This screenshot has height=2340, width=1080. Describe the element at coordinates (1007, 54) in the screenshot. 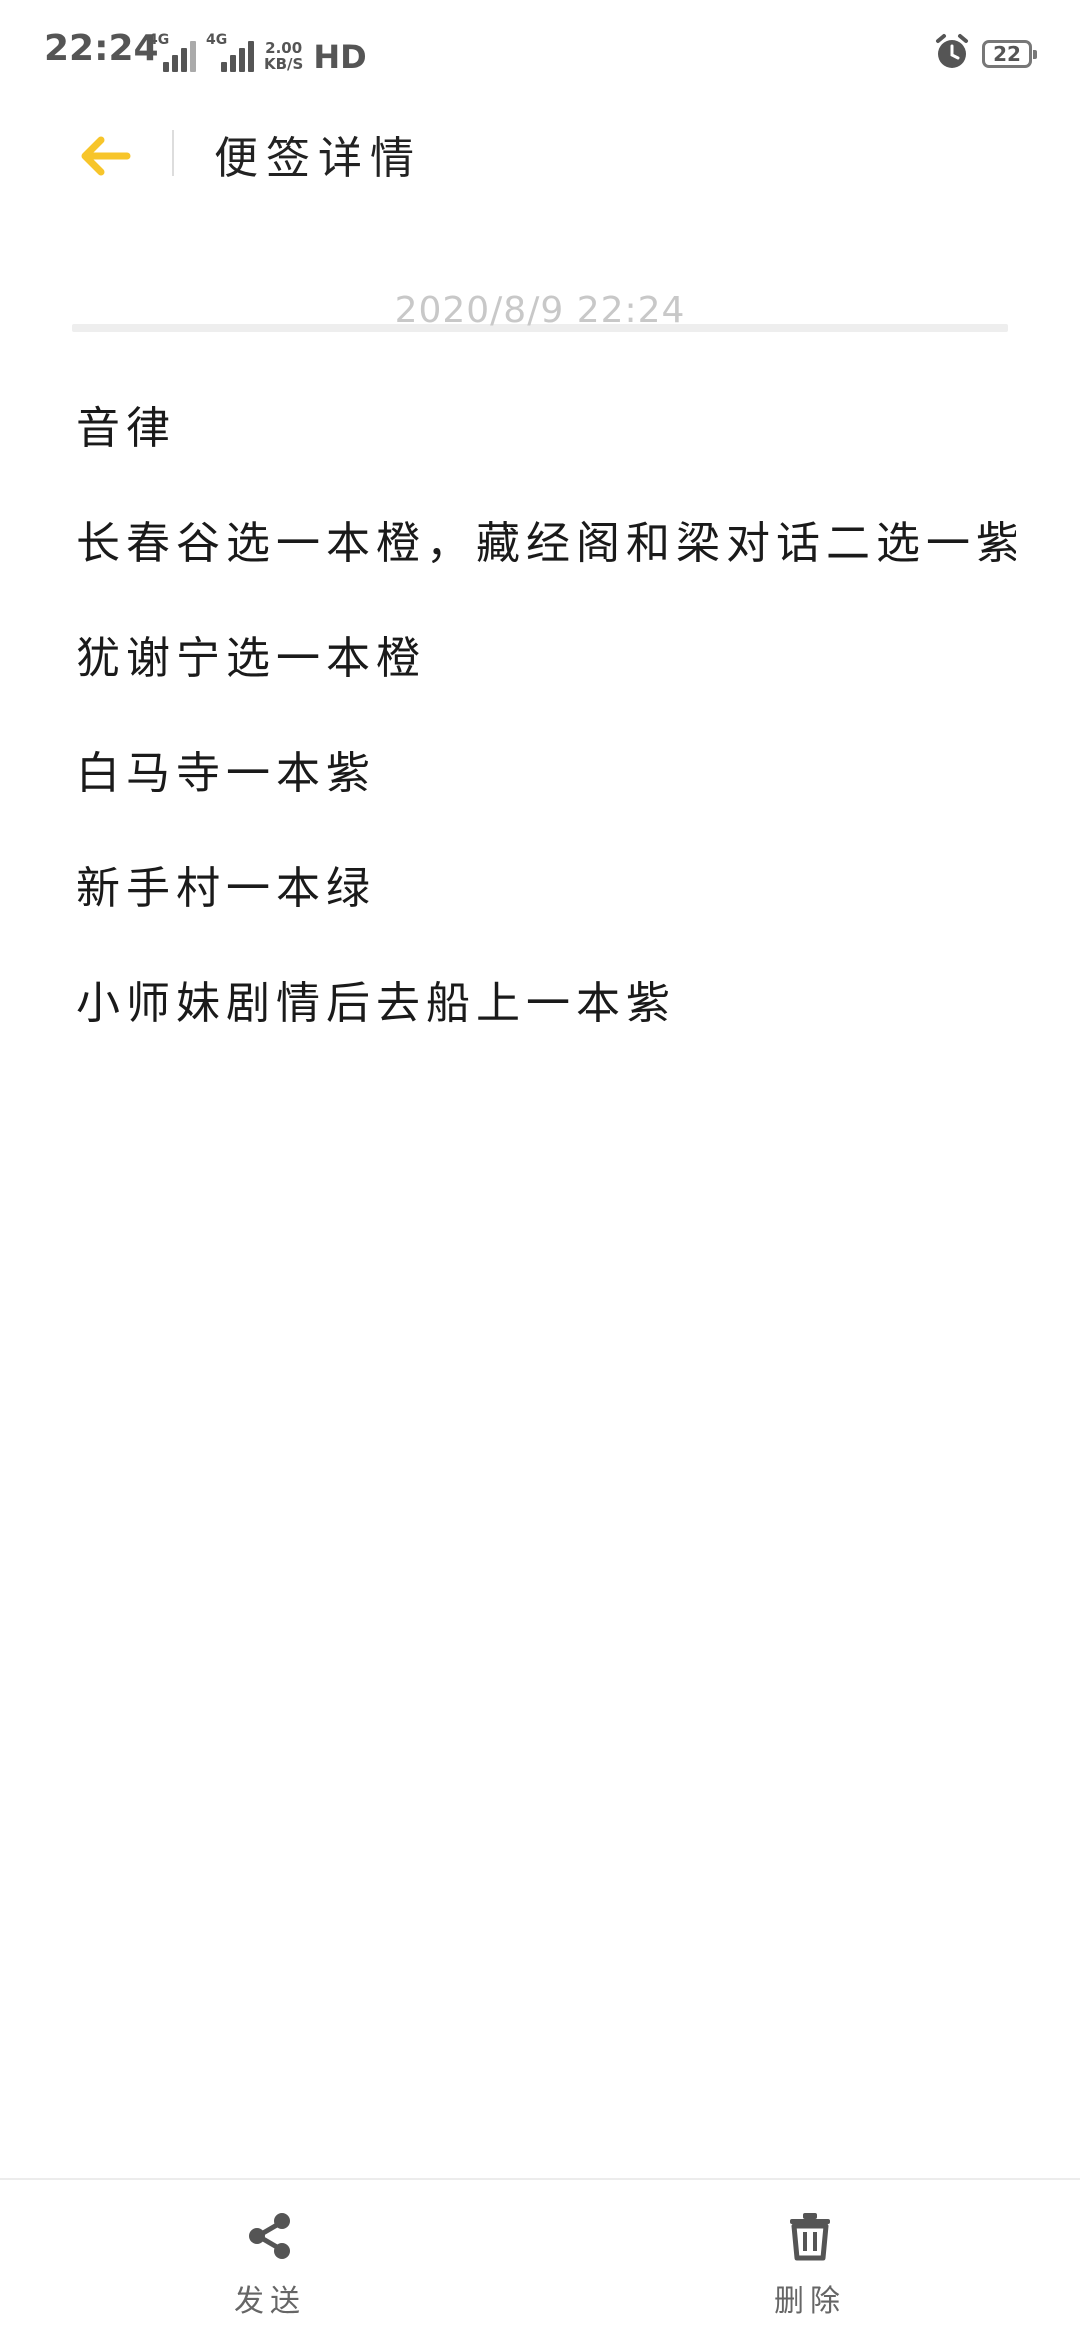

I see `battery-level: 22` at that location.